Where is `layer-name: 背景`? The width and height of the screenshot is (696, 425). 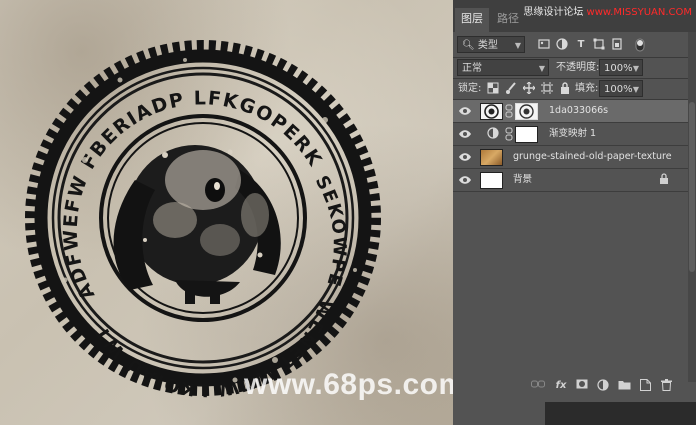
layer-name: 背景 is located at coordinates (523, 179).